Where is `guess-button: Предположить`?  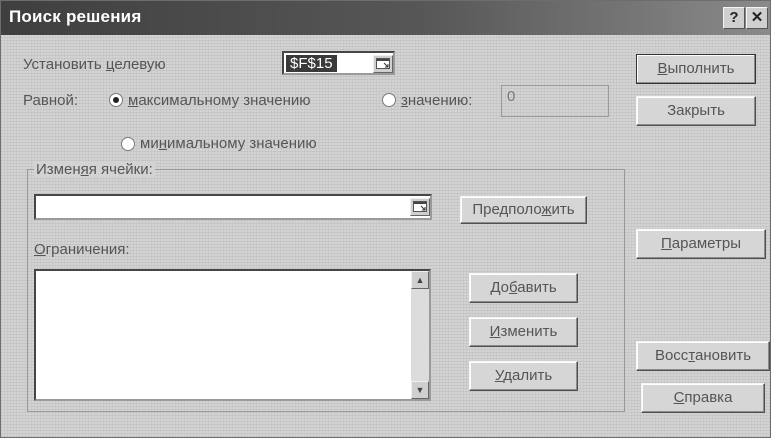
guess-button: Предположить is located at coordinates (523, 210).